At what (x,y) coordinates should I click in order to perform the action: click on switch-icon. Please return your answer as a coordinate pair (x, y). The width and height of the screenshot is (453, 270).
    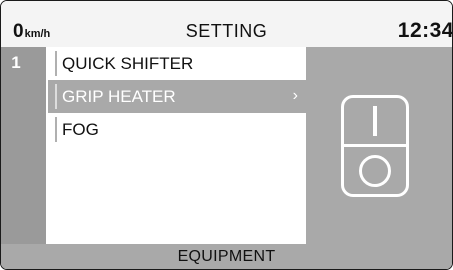
    Looking at the image, I should click on (375, 146).